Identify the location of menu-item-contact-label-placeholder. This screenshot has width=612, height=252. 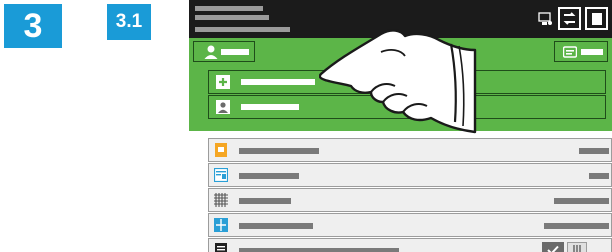
(270, 107).